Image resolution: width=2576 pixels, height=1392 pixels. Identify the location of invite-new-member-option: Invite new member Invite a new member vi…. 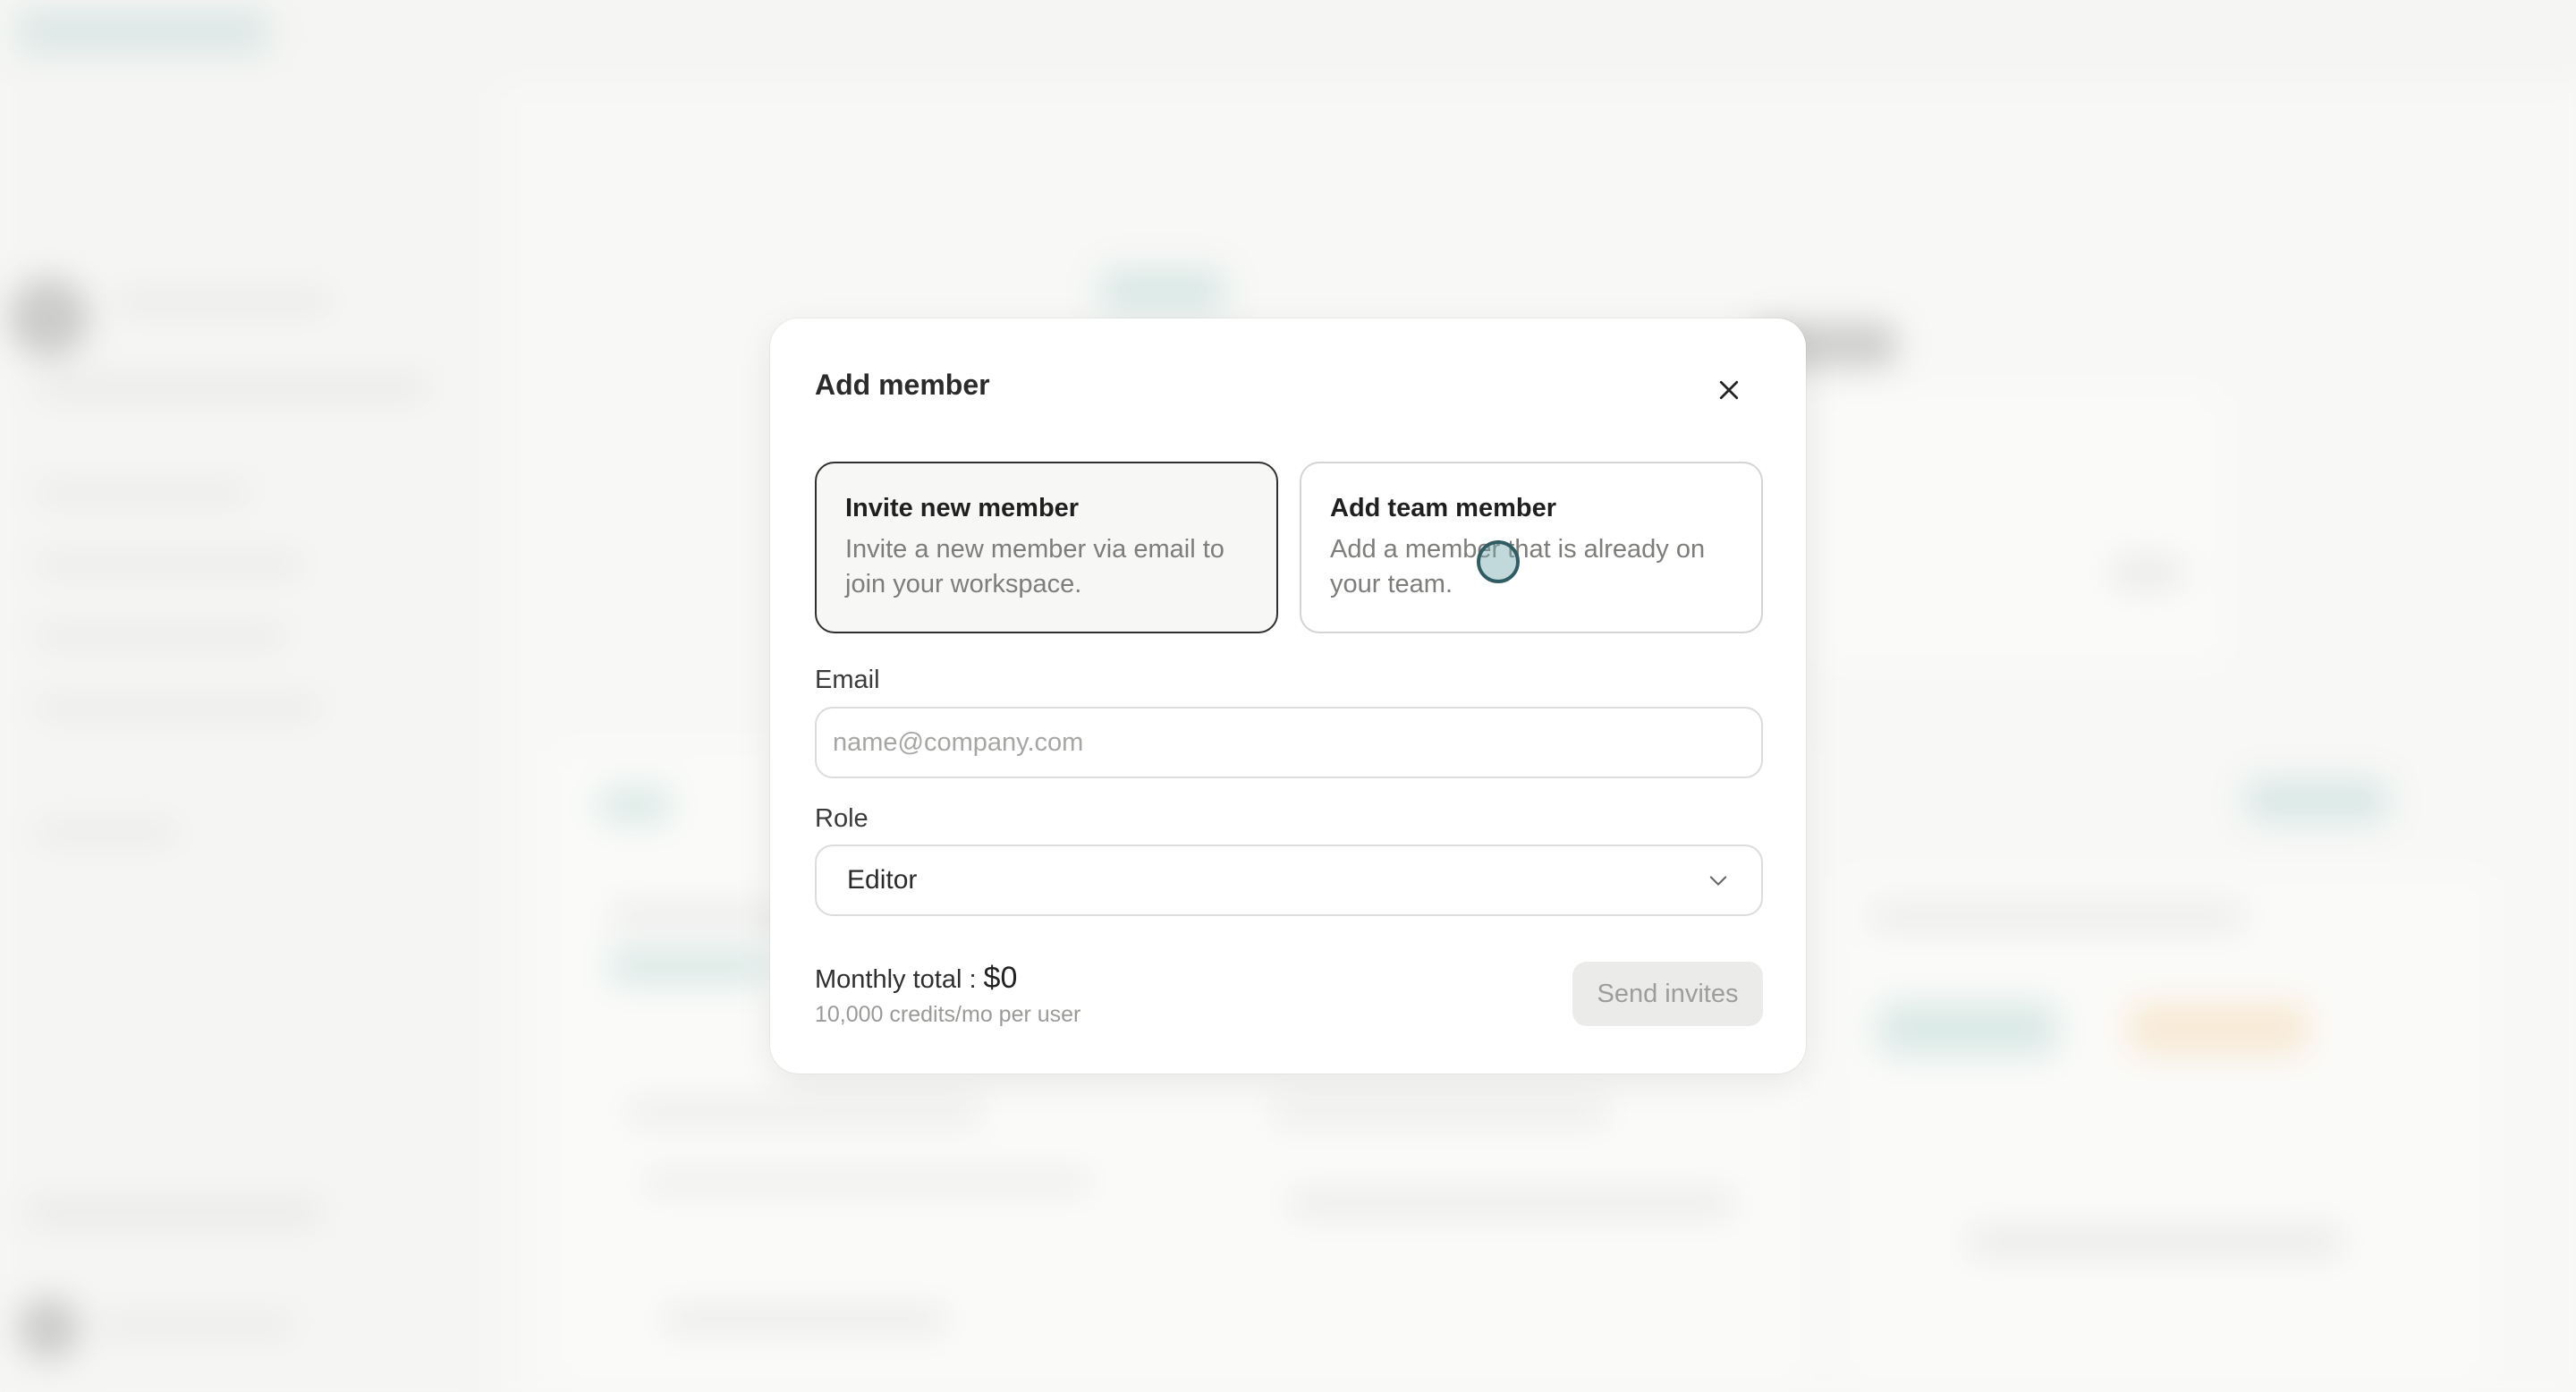
(1046, 547).